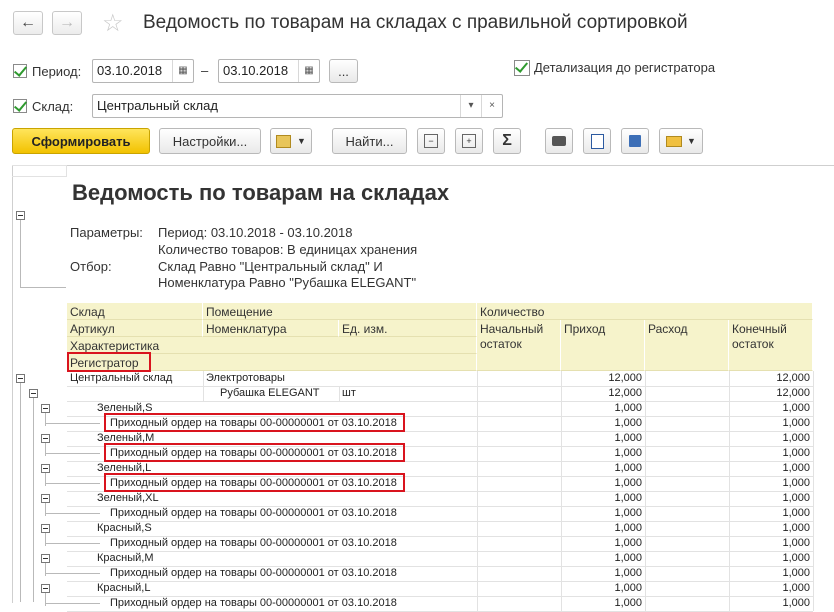 The width and height of the screenshot is (834, 612). What do you see at coordinates (20, 71) in the screenshot?
I see `period-checkbox` at bounding box center [20, 71].